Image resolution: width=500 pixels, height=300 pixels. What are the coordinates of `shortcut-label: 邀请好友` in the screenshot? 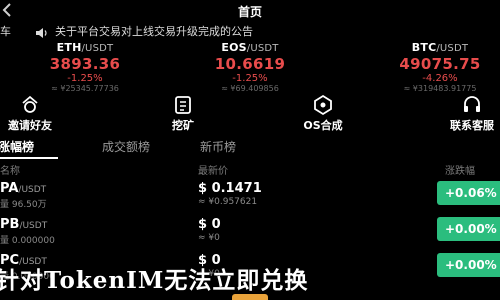 It's located at (30, 125).